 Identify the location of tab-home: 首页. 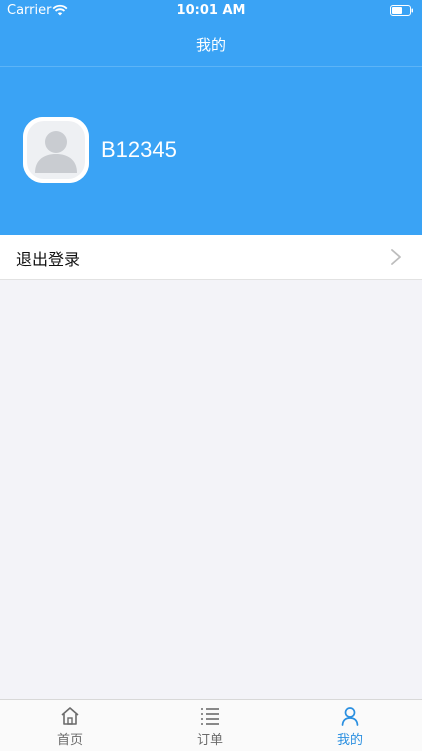
(70, 725).